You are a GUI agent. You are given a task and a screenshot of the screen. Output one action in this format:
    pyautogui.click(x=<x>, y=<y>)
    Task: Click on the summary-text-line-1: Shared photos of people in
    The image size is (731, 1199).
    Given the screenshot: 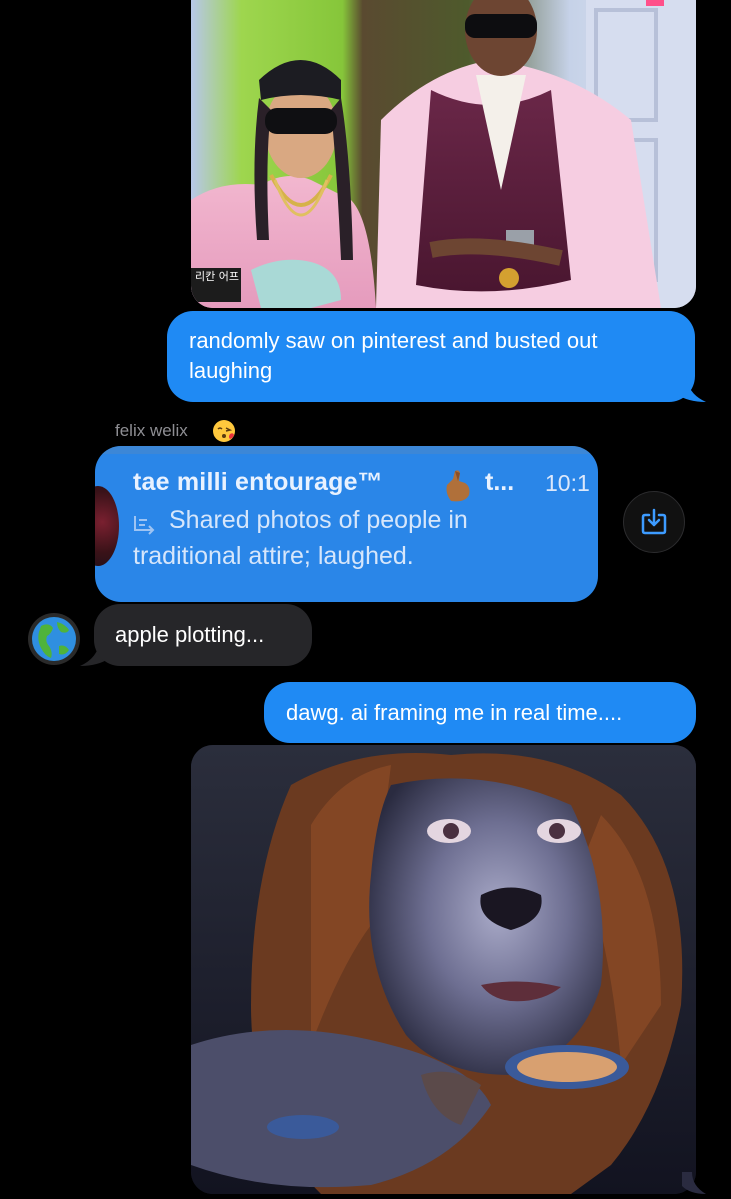 What is the action you would take?
    pyautogui.click(x=318, y=520)
    